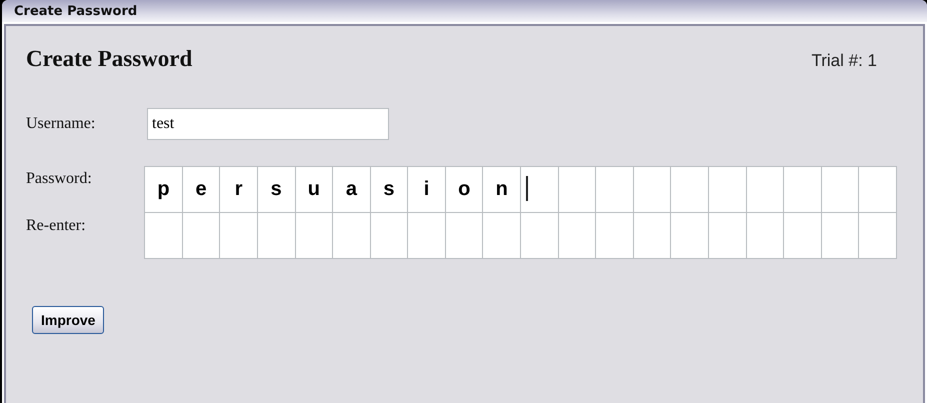 The image size is (927, 403). What do you see at coordinates (109, 59) in the screenshot?
I see `page-heading: Create Password` at bounding box center [109, 59].